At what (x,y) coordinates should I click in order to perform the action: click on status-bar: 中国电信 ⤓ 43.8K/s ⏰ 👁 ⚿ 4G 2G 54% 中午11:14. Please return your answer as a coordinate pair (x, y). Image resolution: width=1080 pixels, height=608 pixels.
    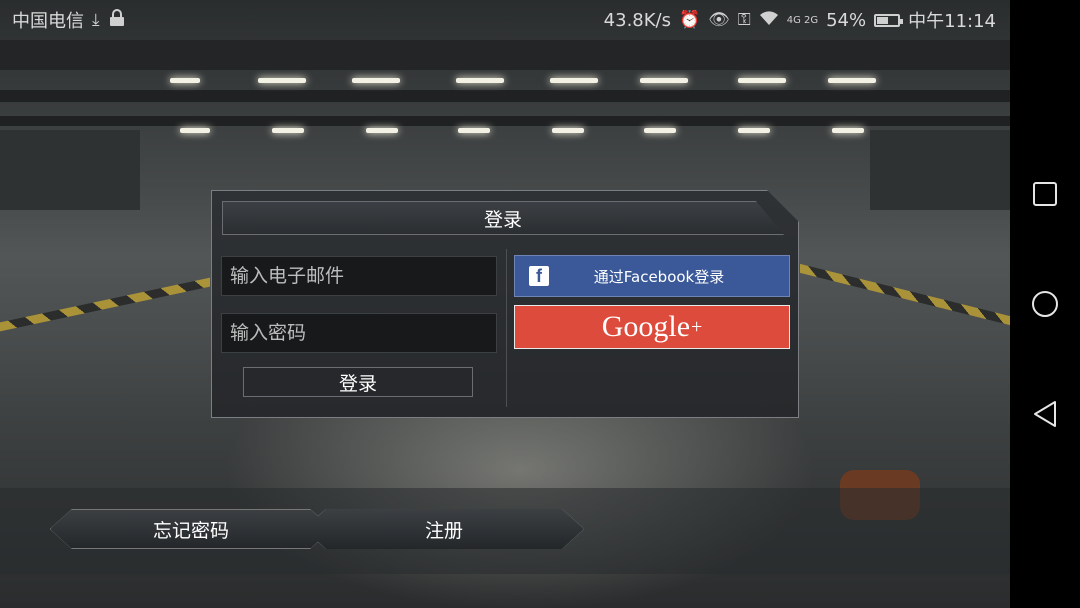
    Looking at the image, I should click on (505, 20).